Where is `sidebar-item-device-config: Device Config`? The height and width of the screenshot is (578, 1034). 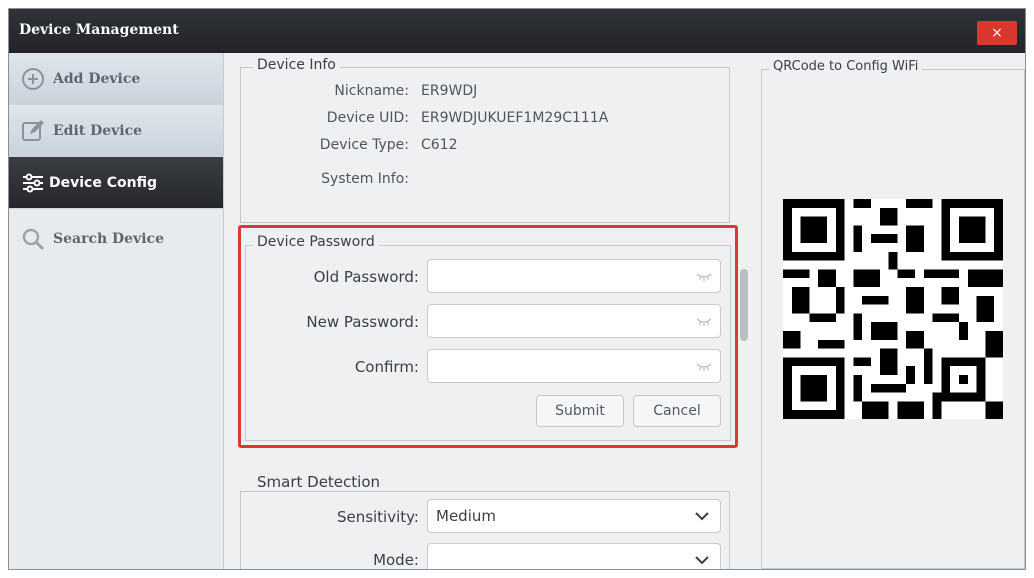 sidebar-item-device-config: Device Config is located at coordinates (116, 183).